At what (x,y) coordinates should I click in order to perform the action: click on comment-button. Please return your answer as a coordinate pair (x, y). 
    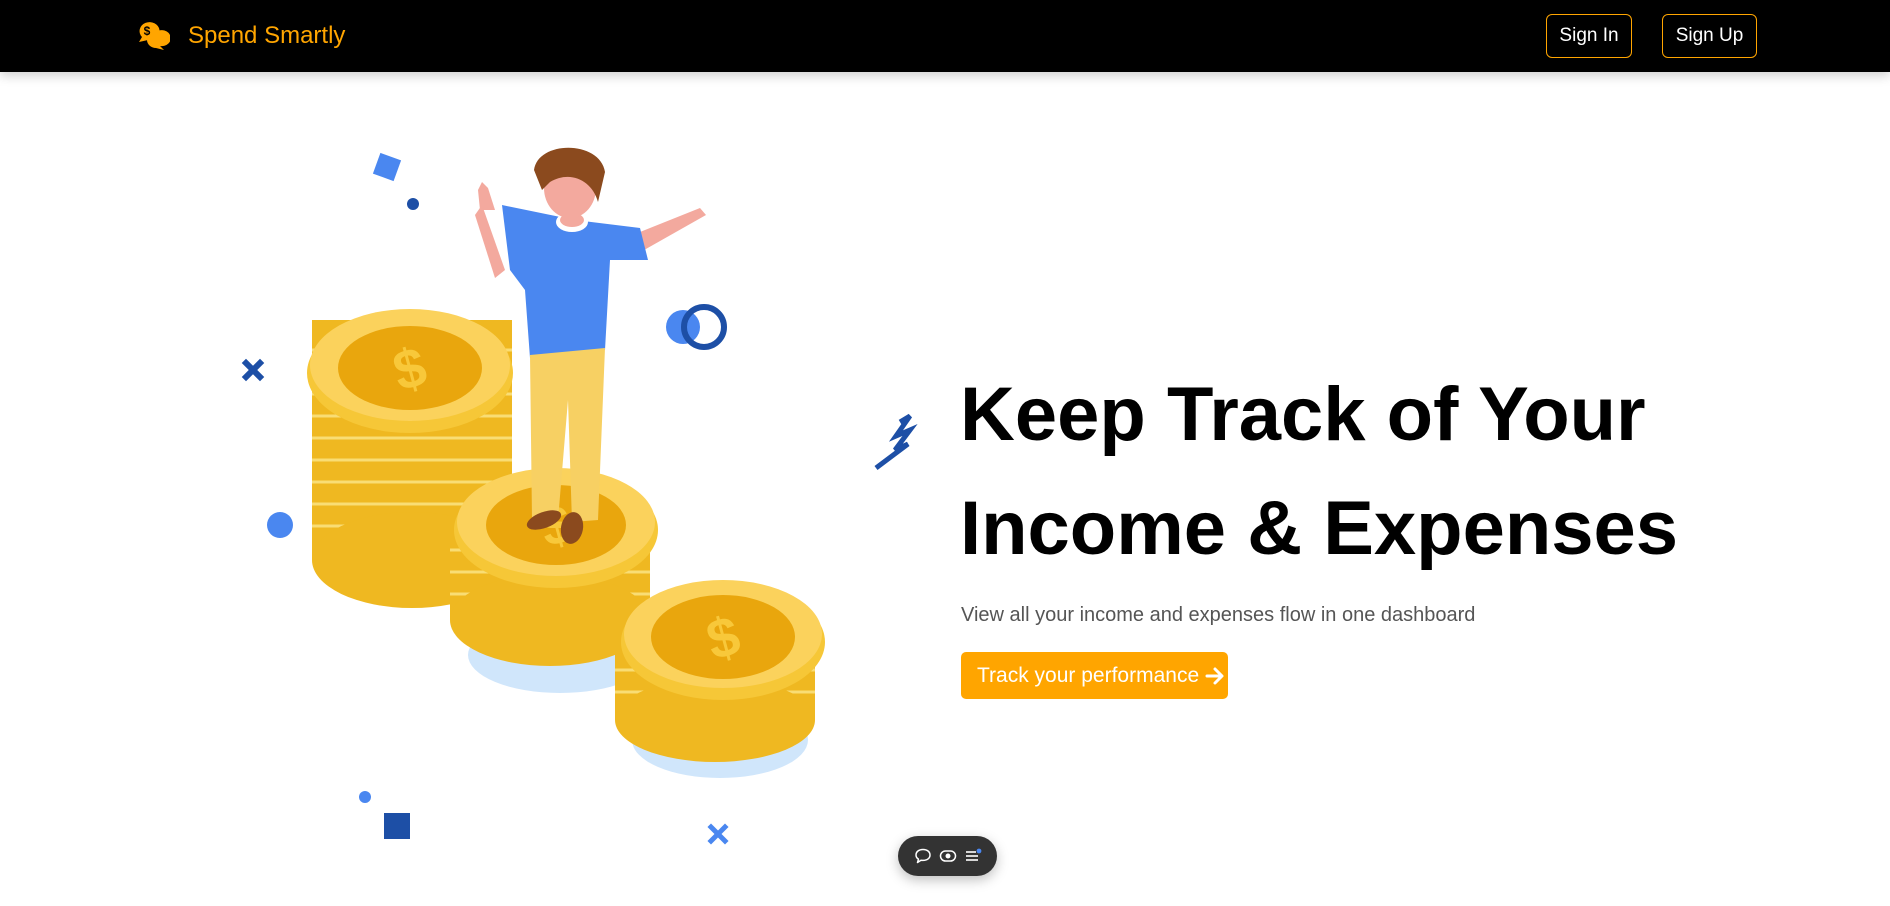
    Looking at the image, I should click on (923, 856).